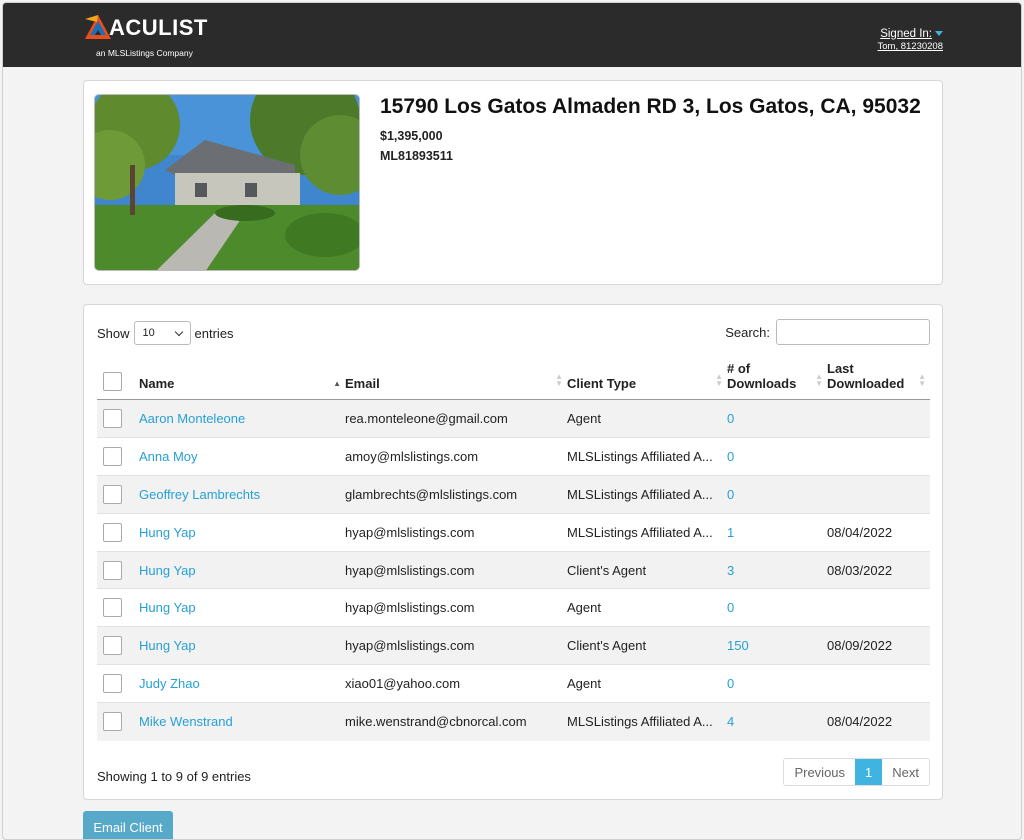 Image resolution: width=1024 pixels, height=840 pixels. What do you see at coordinates (168, 456) in the screenshot?
I see `client-name-link: Anna Moy` at bounding box center [168, 456].